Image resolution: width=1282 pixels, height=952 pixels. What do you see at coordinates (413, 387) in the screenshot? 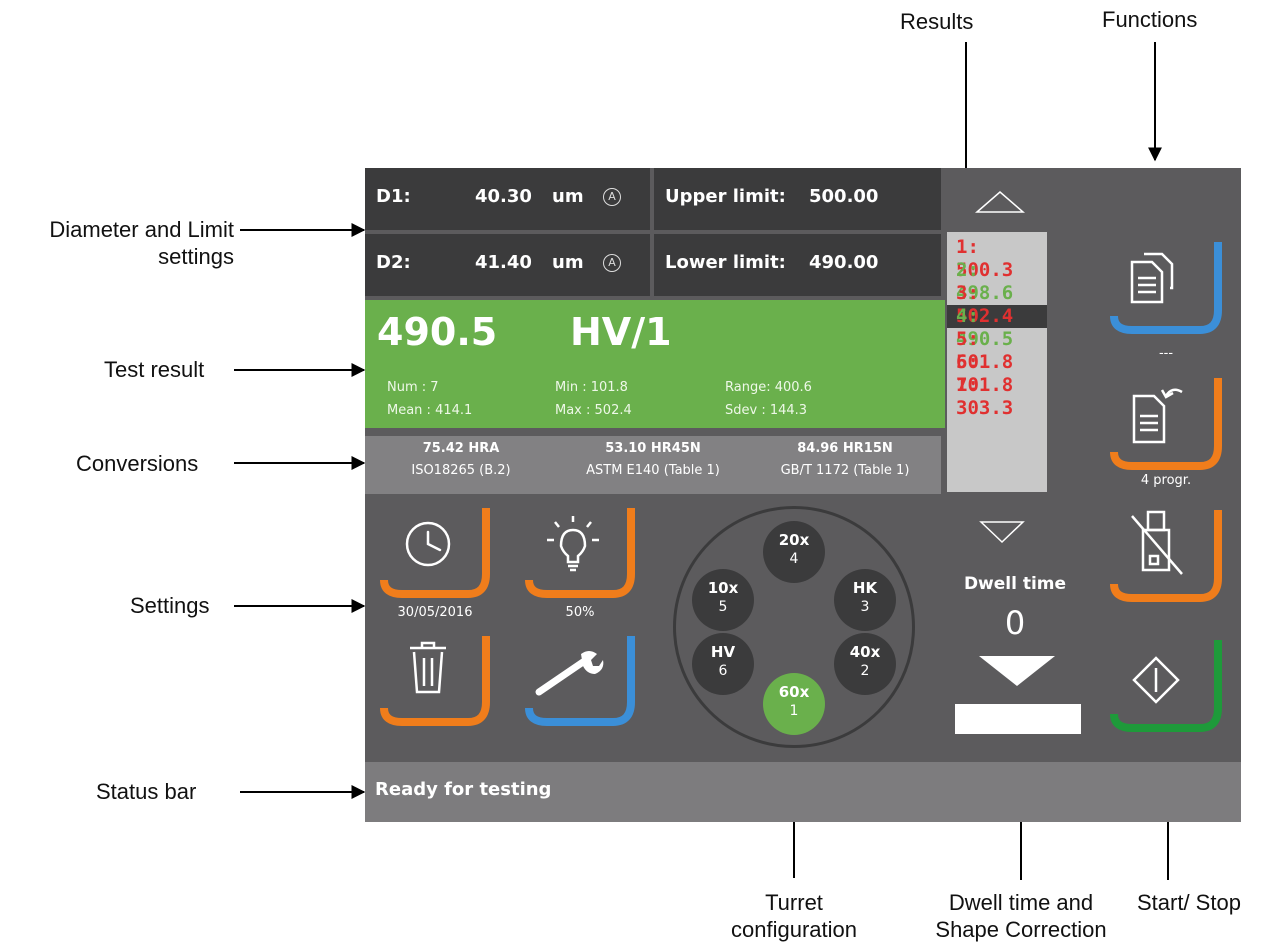
I see `stat-num: Num : 7` at bounding box center [413, 387].